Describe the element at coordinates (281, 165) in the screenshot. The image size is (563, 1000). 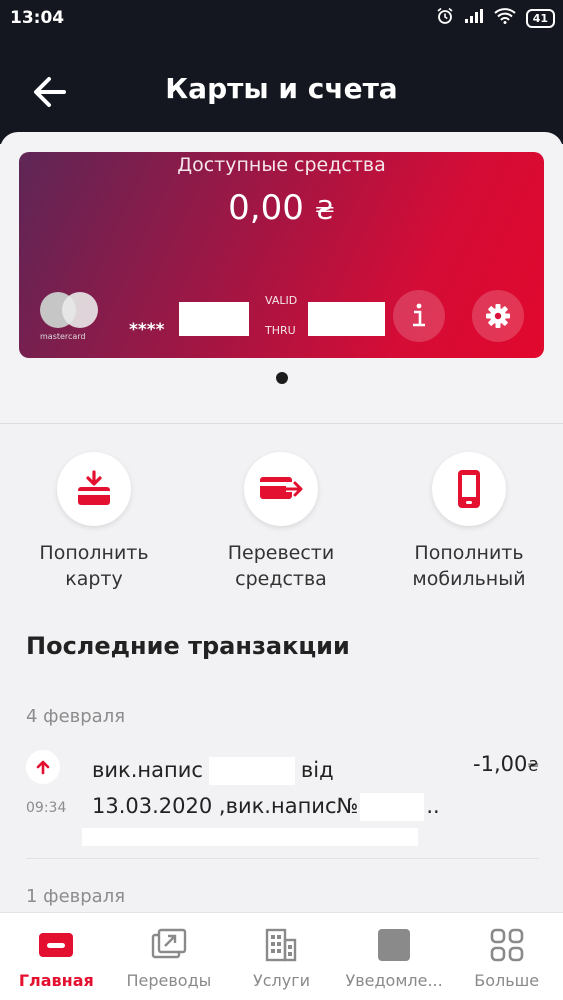
I see `available-funds-label: Доступные средства` at that location.